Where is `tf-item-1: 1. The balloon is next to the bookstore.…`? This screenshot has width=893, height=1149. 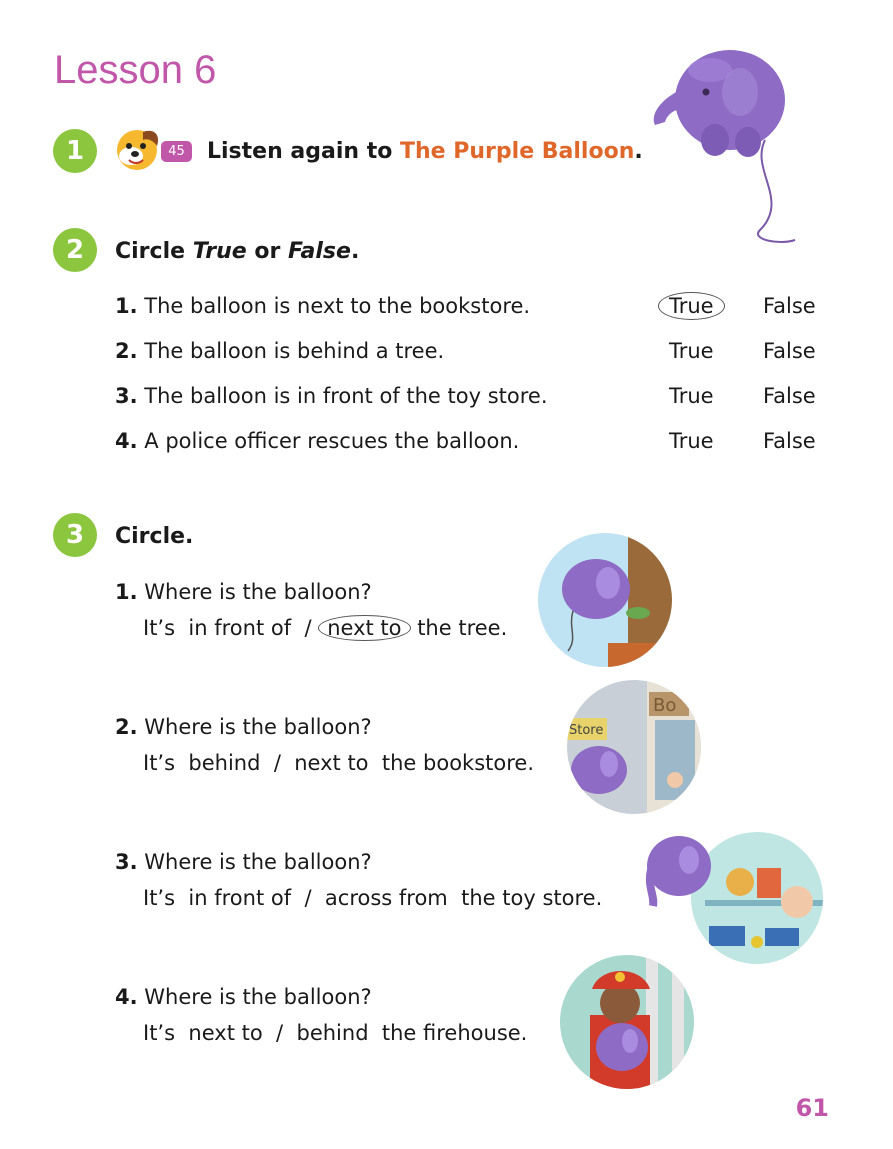
tf-item-1: 1. The balloon is next to the bookstore.… is located at coordinates (470, 310).